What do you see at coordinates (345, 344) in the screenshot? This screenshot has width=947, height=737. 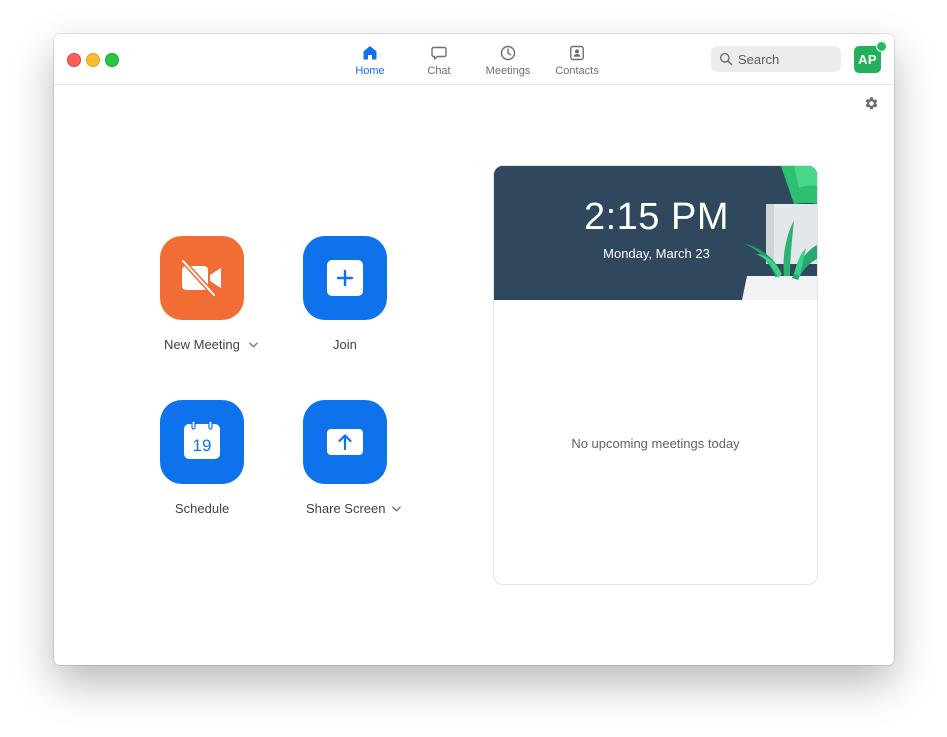 I see `join-label: Join` at bounding box center [345, 344].